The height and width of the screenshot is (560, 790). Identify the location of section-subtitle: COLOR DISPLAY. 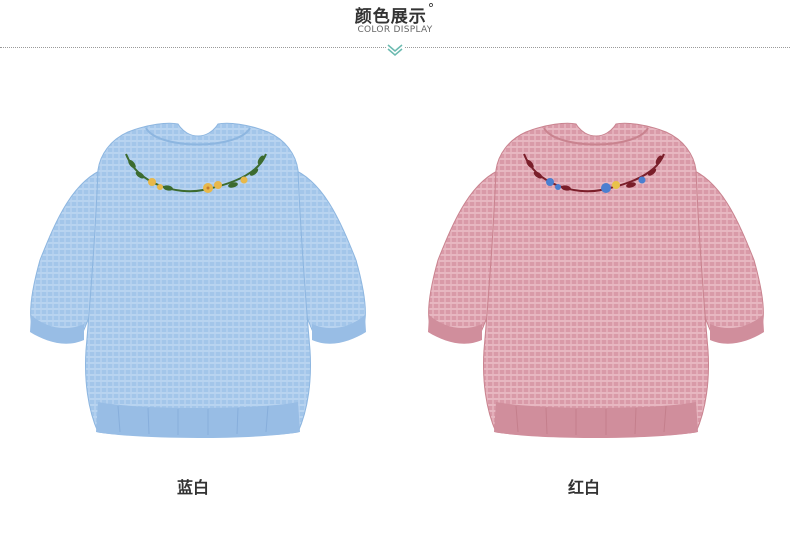
(395, 30).